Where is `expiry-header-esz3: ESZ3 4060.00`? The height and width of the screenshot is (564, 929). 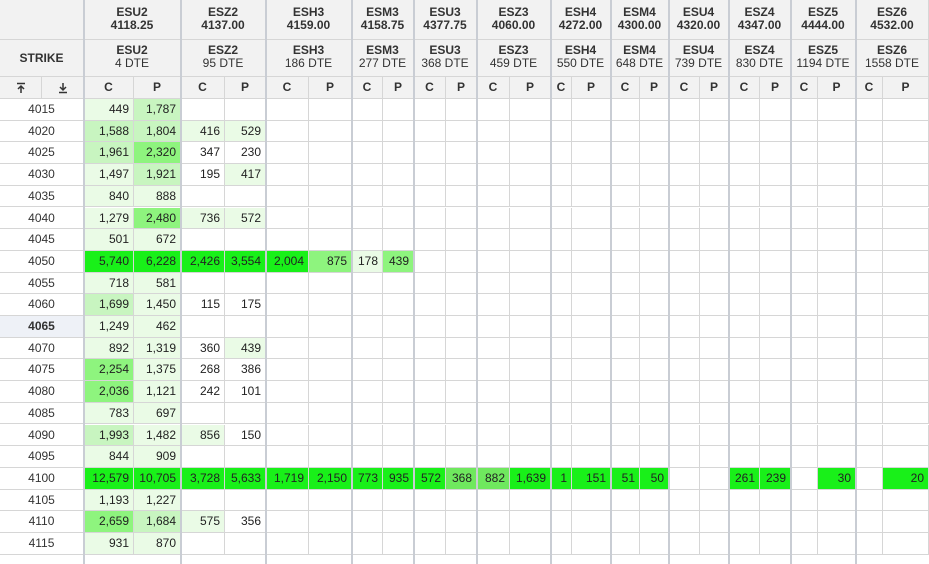 expiry-header-esz3: ESZ3 4060.00 is located at coordinates (514, 20).